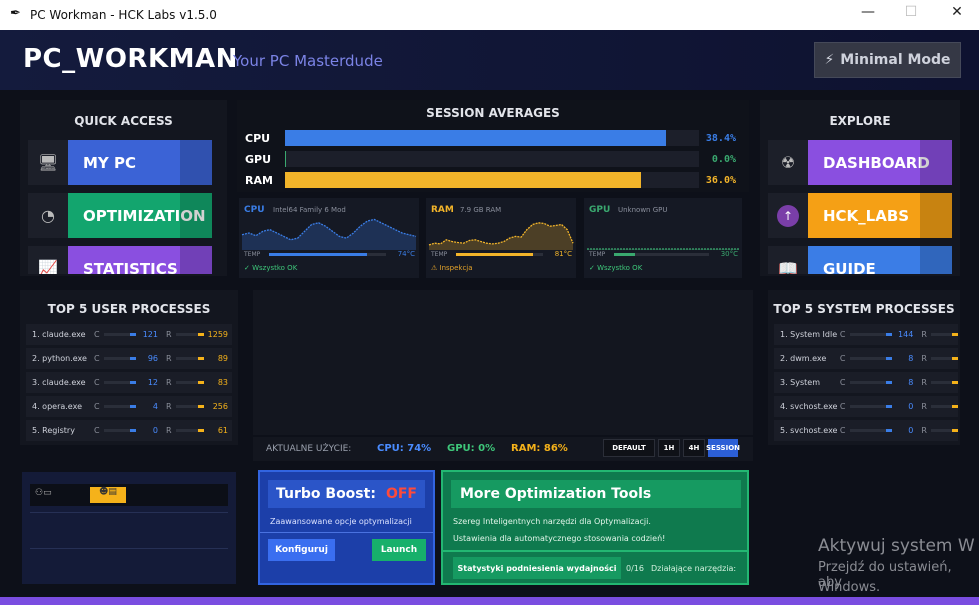 The width and height of the screenshot is (979, 605). Describe the element at coordinates (729, 254) in the screenshot. I see `card-temp-value: 30°C` at that location.